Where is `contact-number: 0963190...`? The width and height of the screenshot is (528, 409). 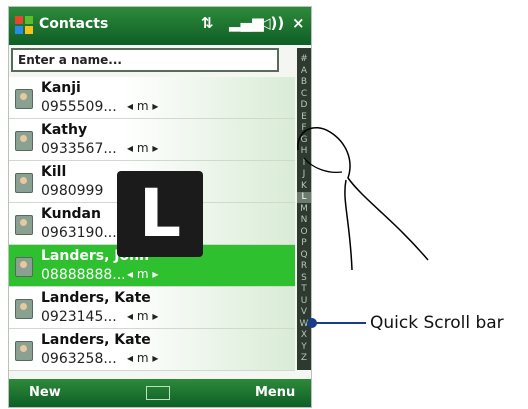
contact-number: 0963190... is located at coordinates (79, 233).